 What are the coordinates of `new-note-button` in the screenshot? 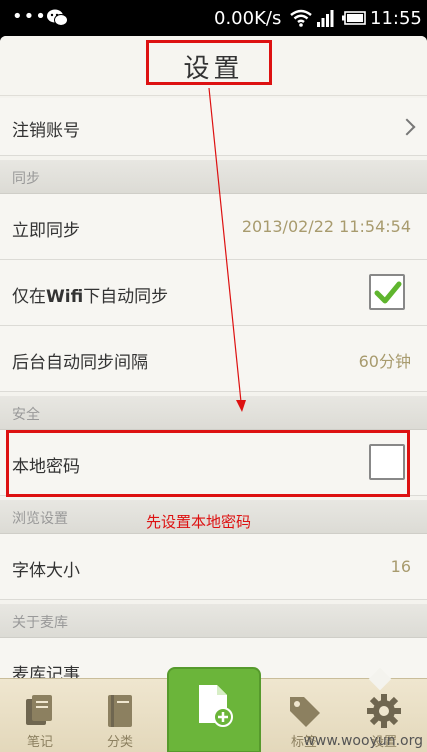 It's located at (214, 709).